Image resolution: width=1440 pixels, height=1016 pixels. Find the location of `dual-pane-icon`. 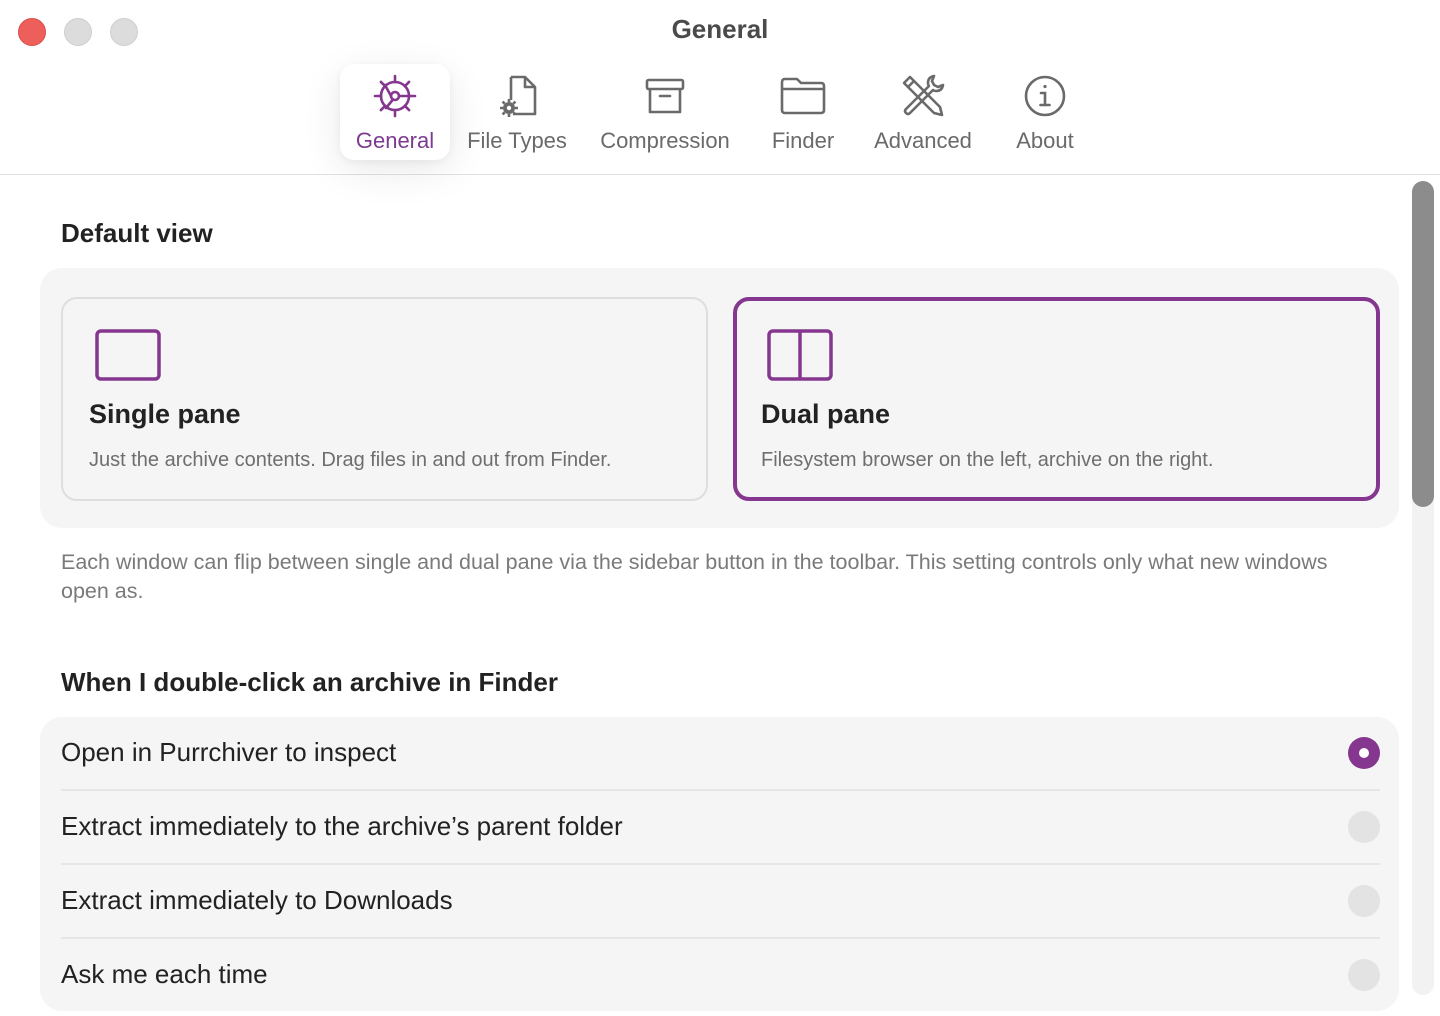

dual-pane-icon is located at coordinates (800, 357).